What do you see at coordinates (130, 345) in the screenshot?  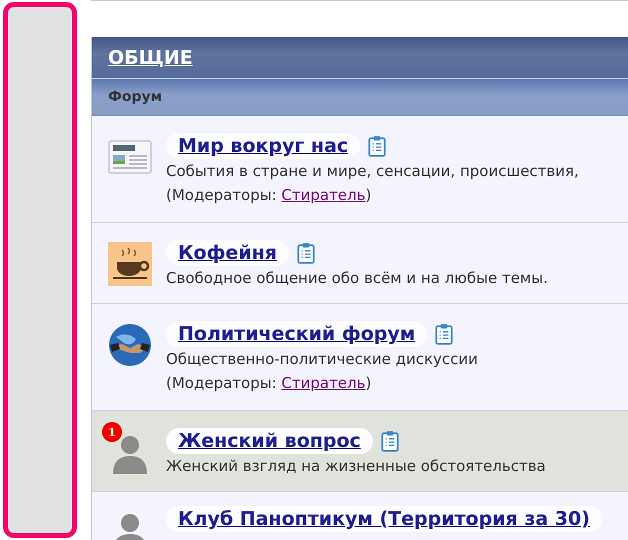 I see `globe-handshake-icon` at bounding box center [130, 345].